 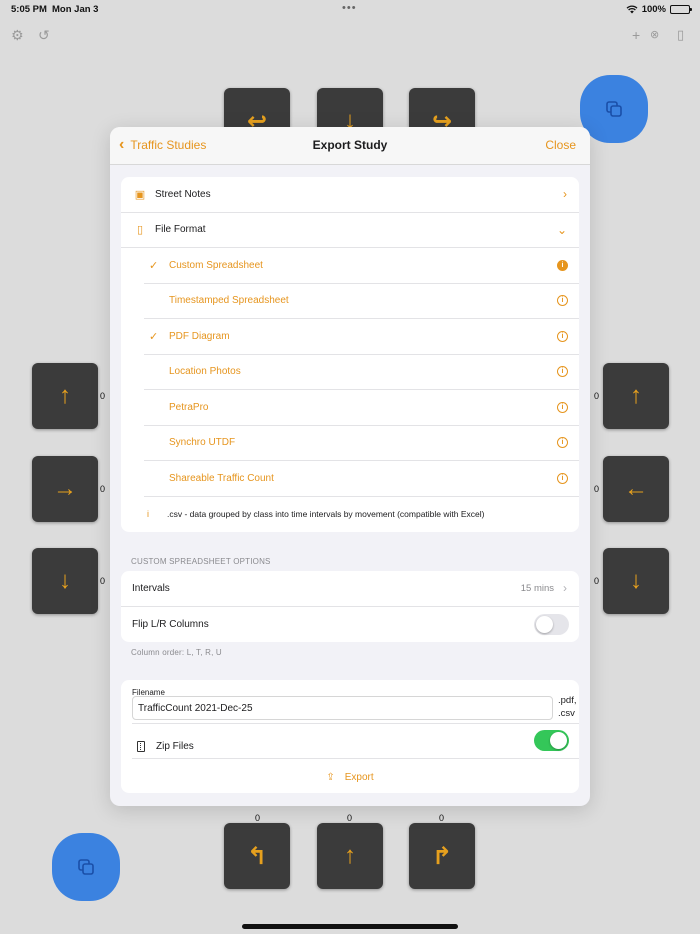 I want to click on copy-button-bottom, so click(x=86, y=867).